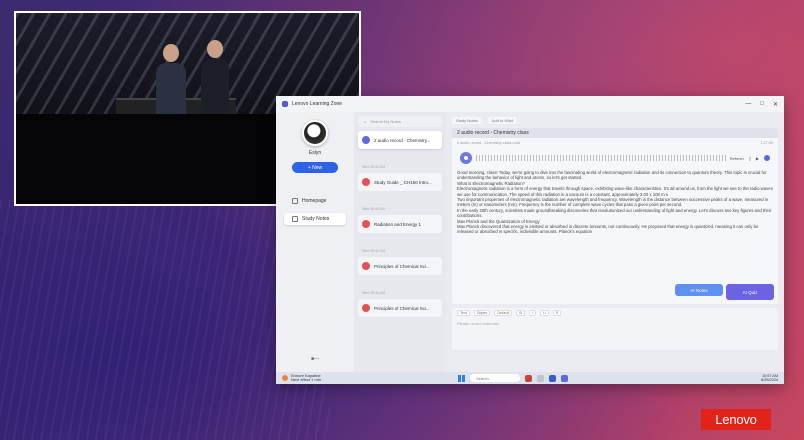  I want to click on minimize-button: —, so click(748, 104).